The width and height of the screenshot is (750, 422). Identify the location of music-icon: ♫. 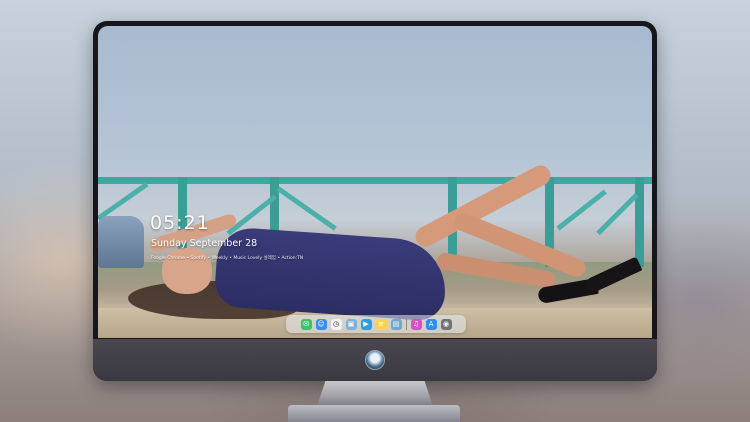
(416, 324).